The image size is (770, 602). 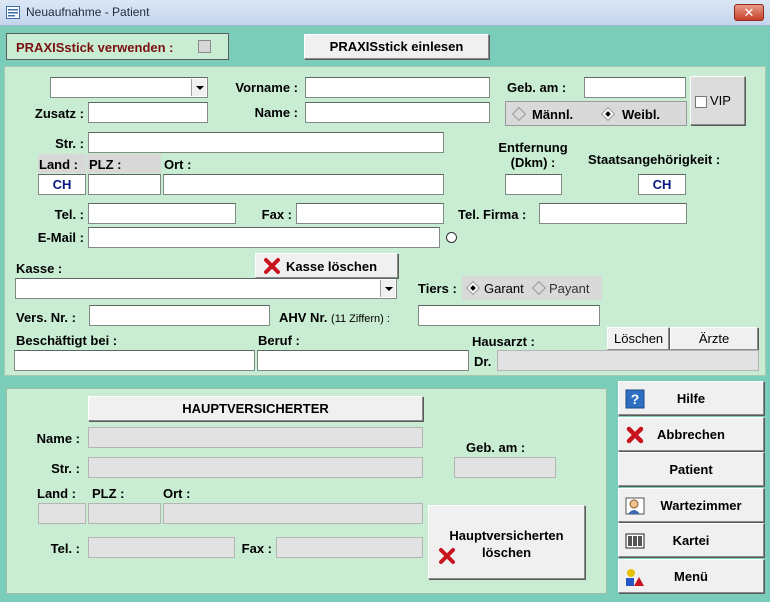 What do you see at coordinates (13, 12) in the screenshot?
I see `app-icon` at bounding box center [13, 12].